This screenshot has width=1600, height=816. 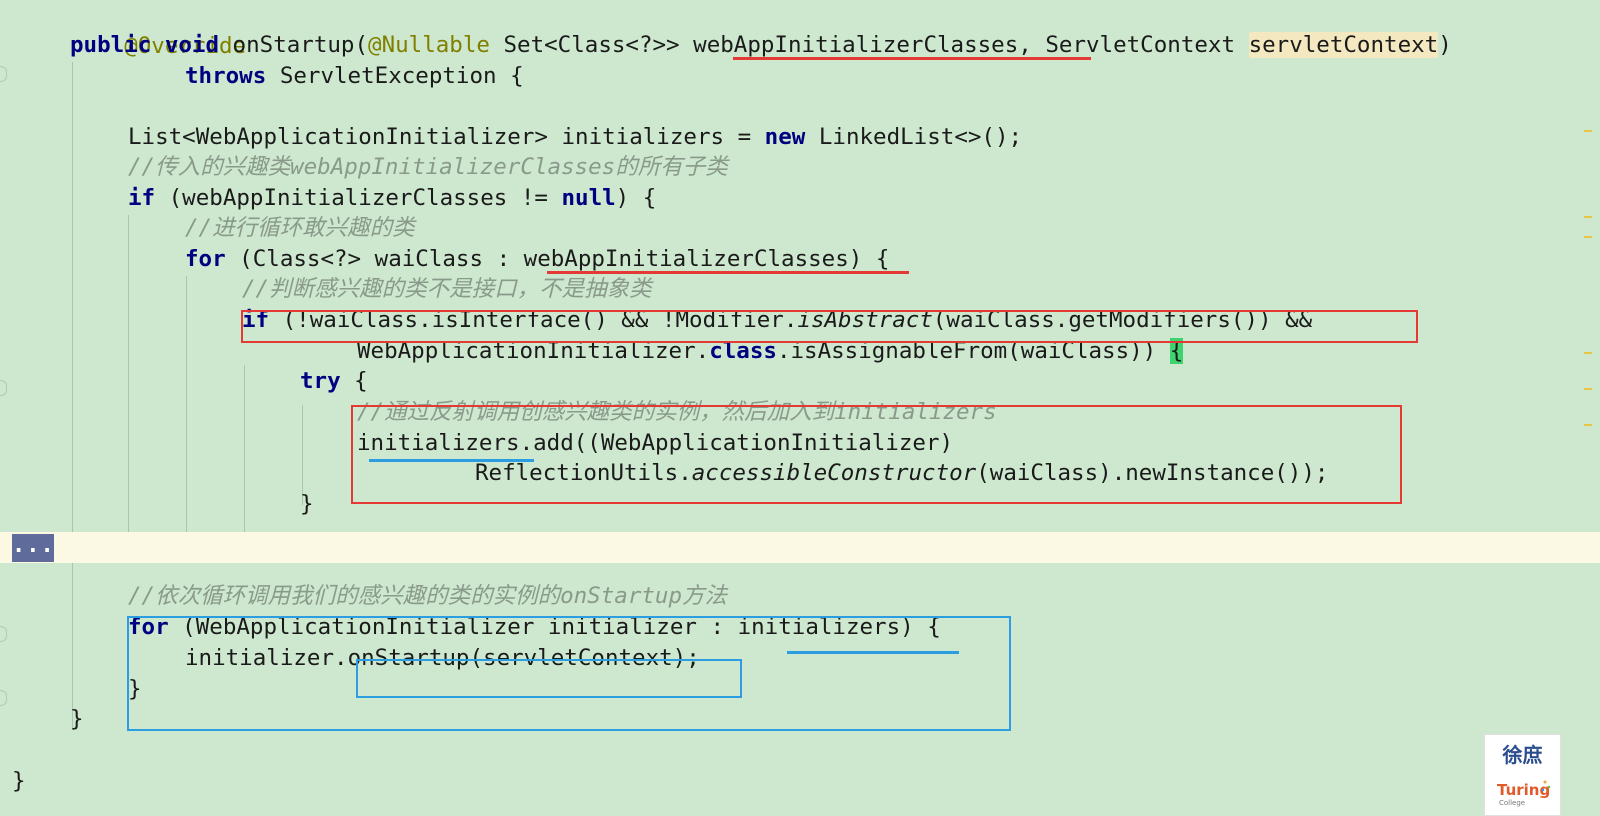 What do you see at coordinates (1522, 755) in the screenshot?
I see `logo-cn-text: 徐庶` at bounding box center [1522, 755].